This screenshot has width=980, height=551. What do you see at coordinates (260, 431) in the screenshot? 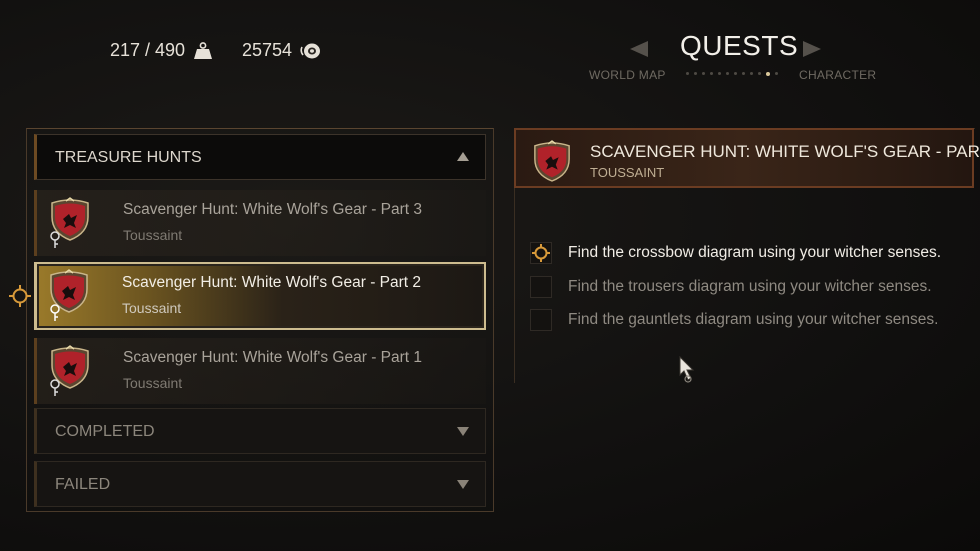
I see `category-completed: COMPLETED` at bounding box center [260, 431].